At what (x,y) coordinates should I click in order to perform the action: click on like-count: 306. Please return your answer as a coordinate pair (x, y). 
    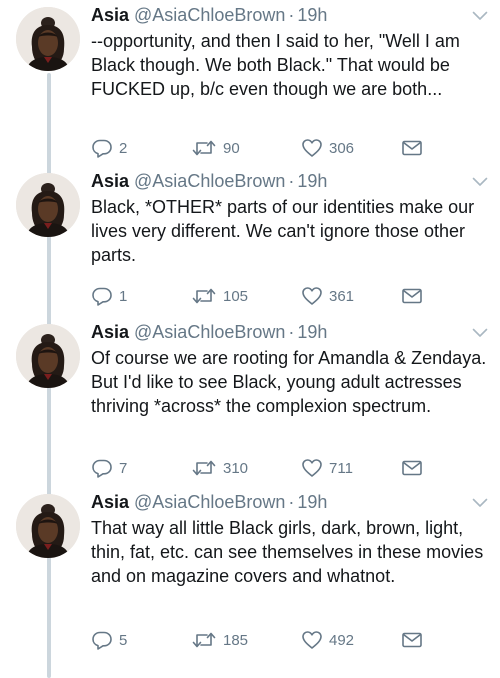
    Looking at the image, I should click on (342, 148).